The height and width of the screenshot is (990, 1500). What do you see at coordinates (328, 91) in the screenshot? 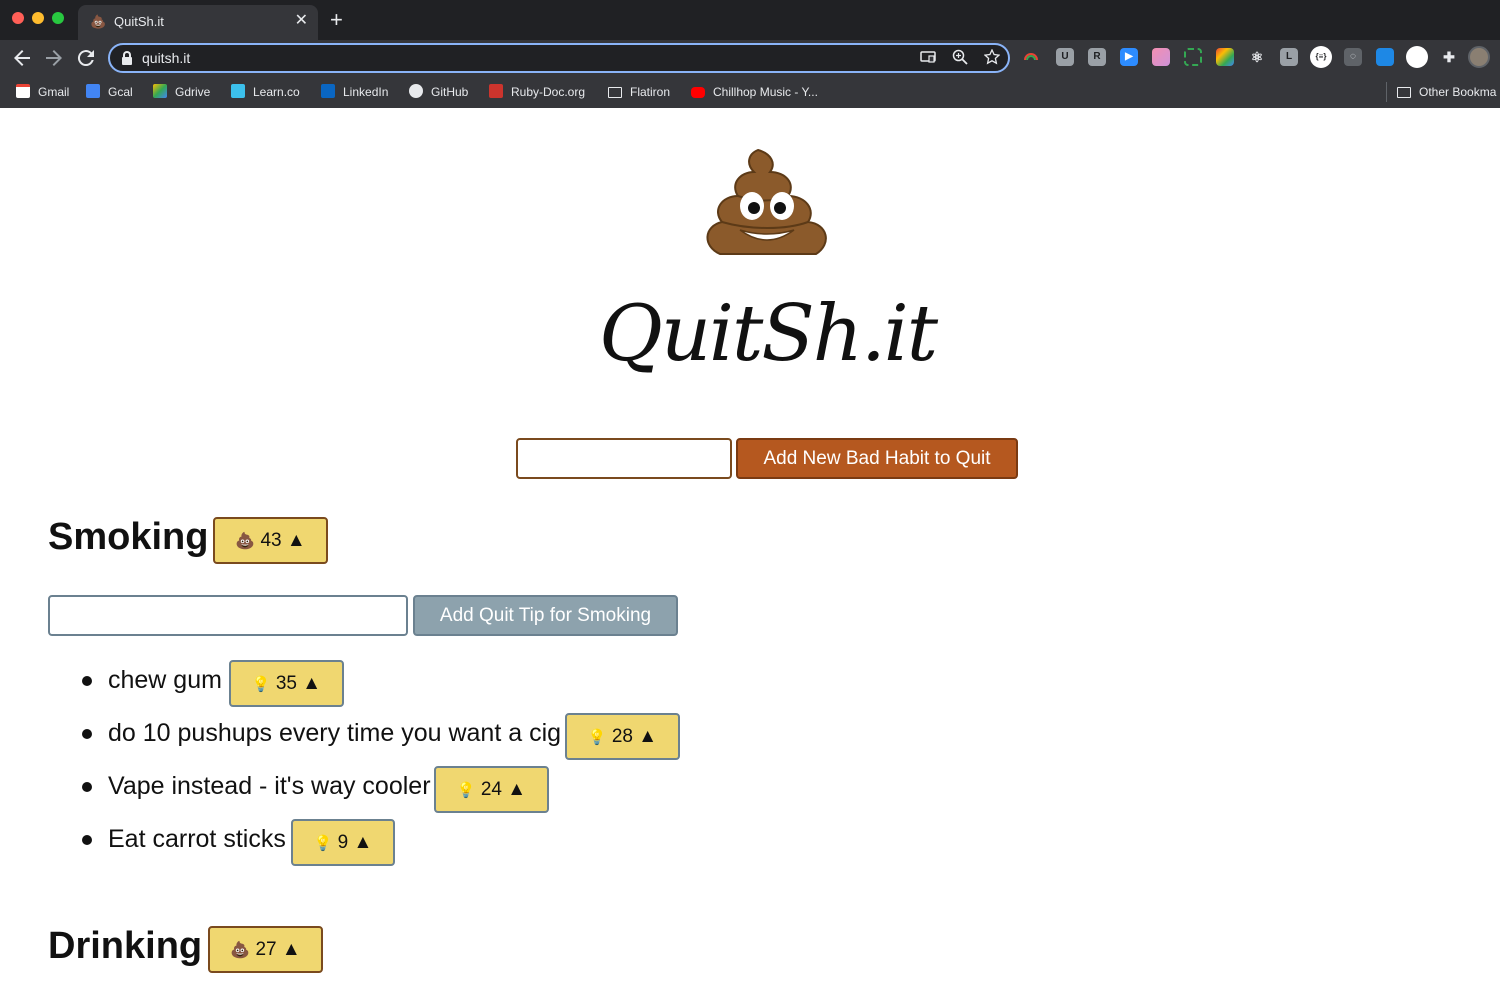
I see `linkedin-icon` at bounding box center [328, 91].